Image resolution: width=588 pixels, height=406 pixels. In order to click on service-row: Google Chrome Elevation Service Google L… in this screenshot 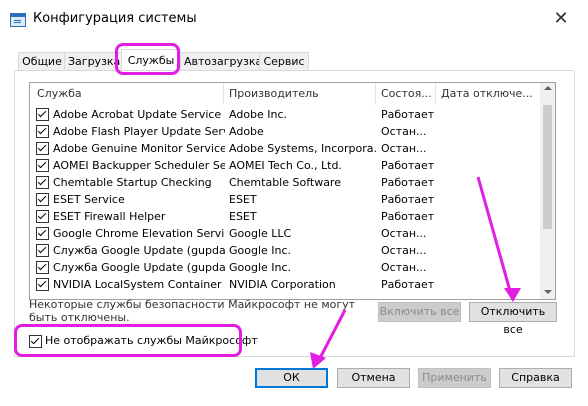, I will do `click(285, 233)`.